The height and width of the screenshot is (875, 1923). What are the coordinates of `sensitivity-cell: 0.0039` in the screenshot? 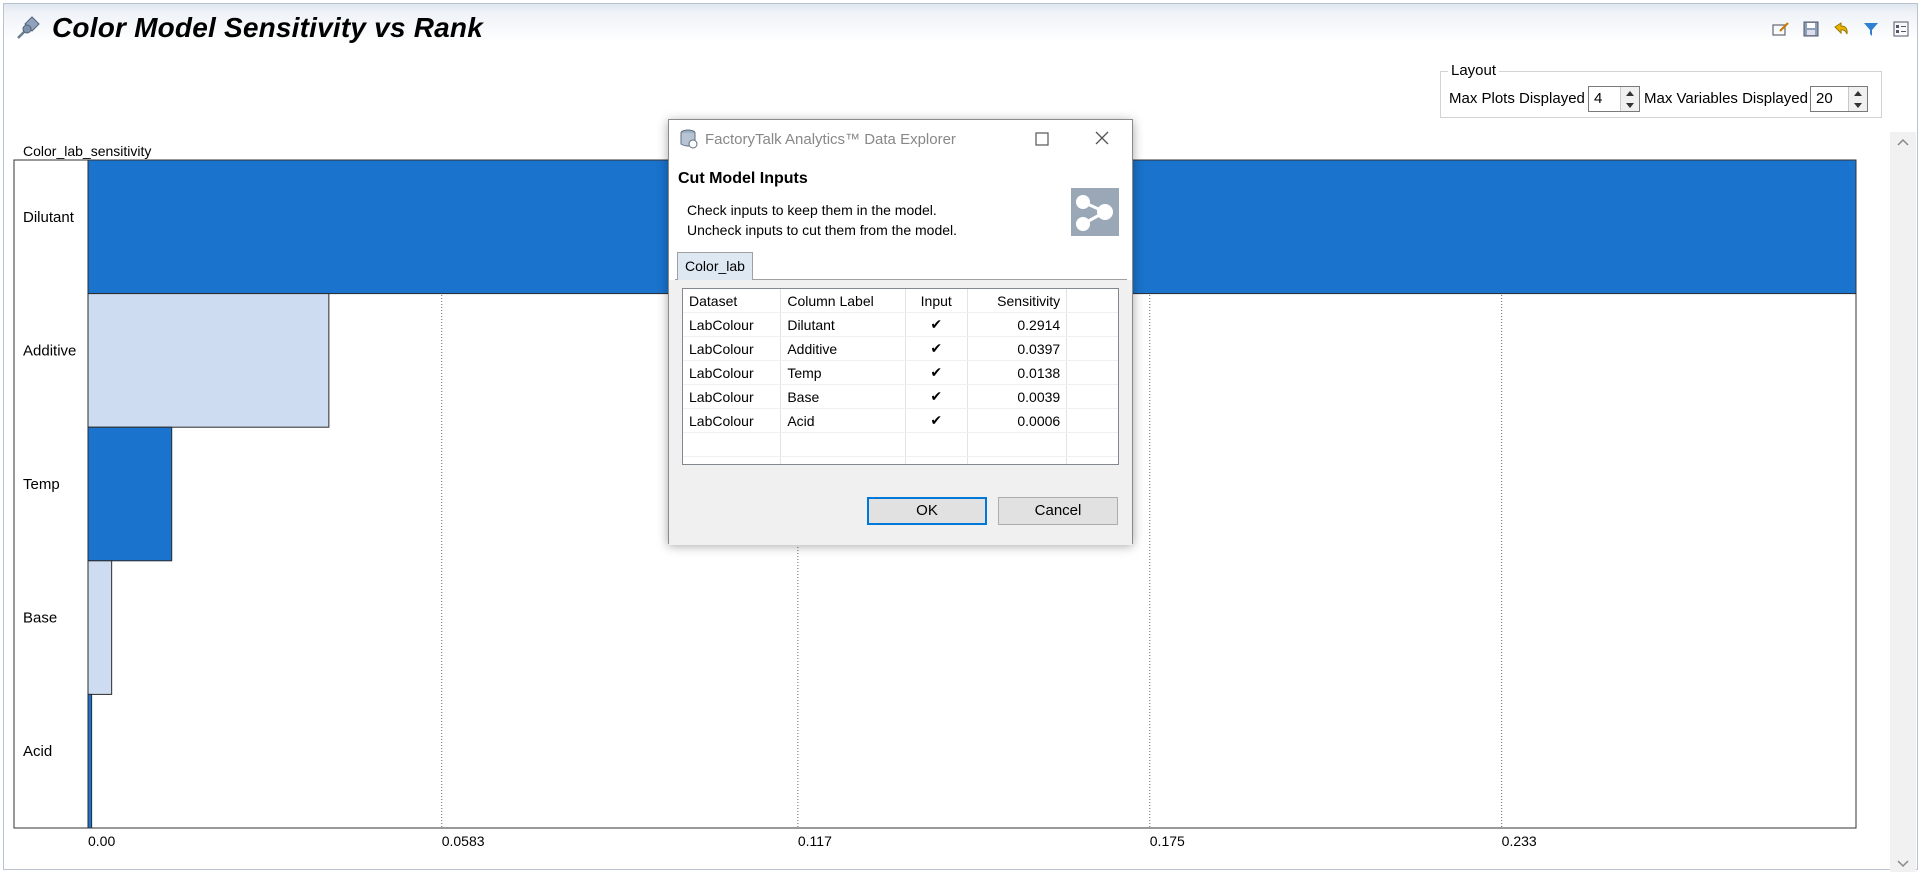 It's located at (1017, 396).